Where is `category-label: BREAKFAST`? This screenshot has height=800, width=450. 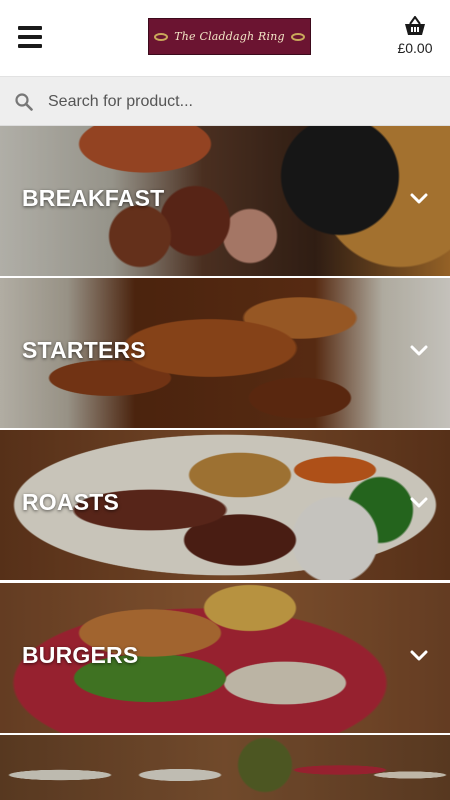 category-label: BREAKFAST is located at coordinates (93, 198).